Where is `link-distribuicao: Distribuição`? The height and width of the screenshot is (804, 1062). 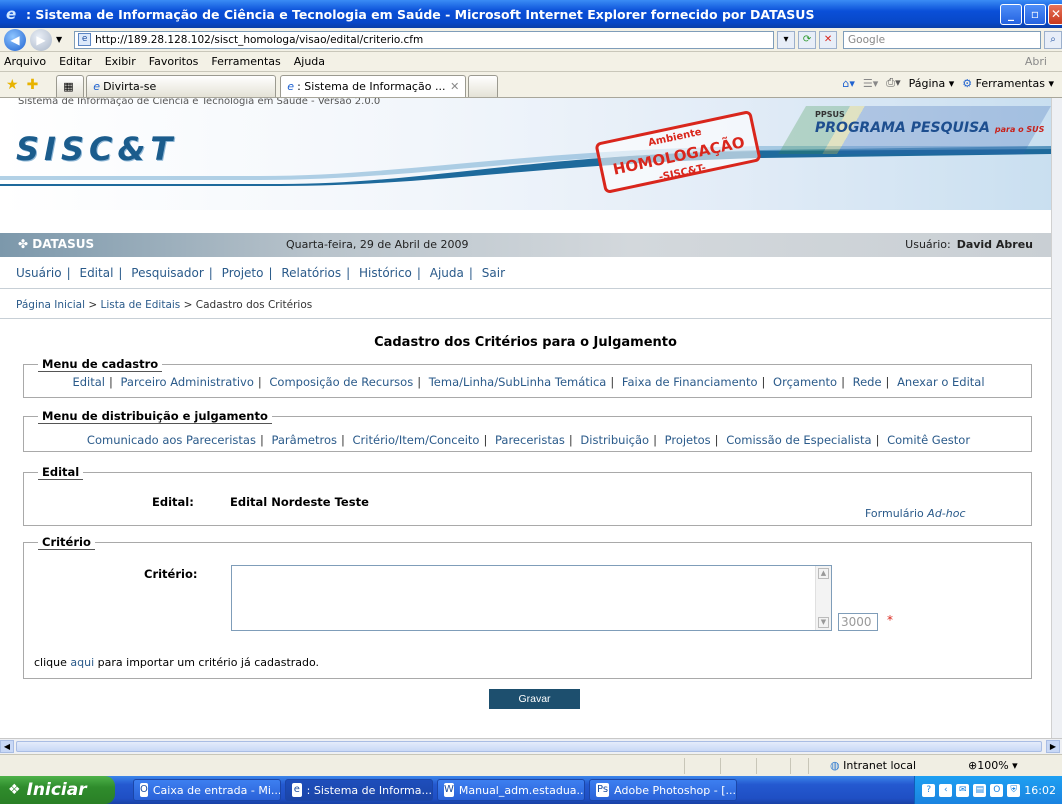 link-distribuicao: Distribuição is located at coordinates (614, 440).